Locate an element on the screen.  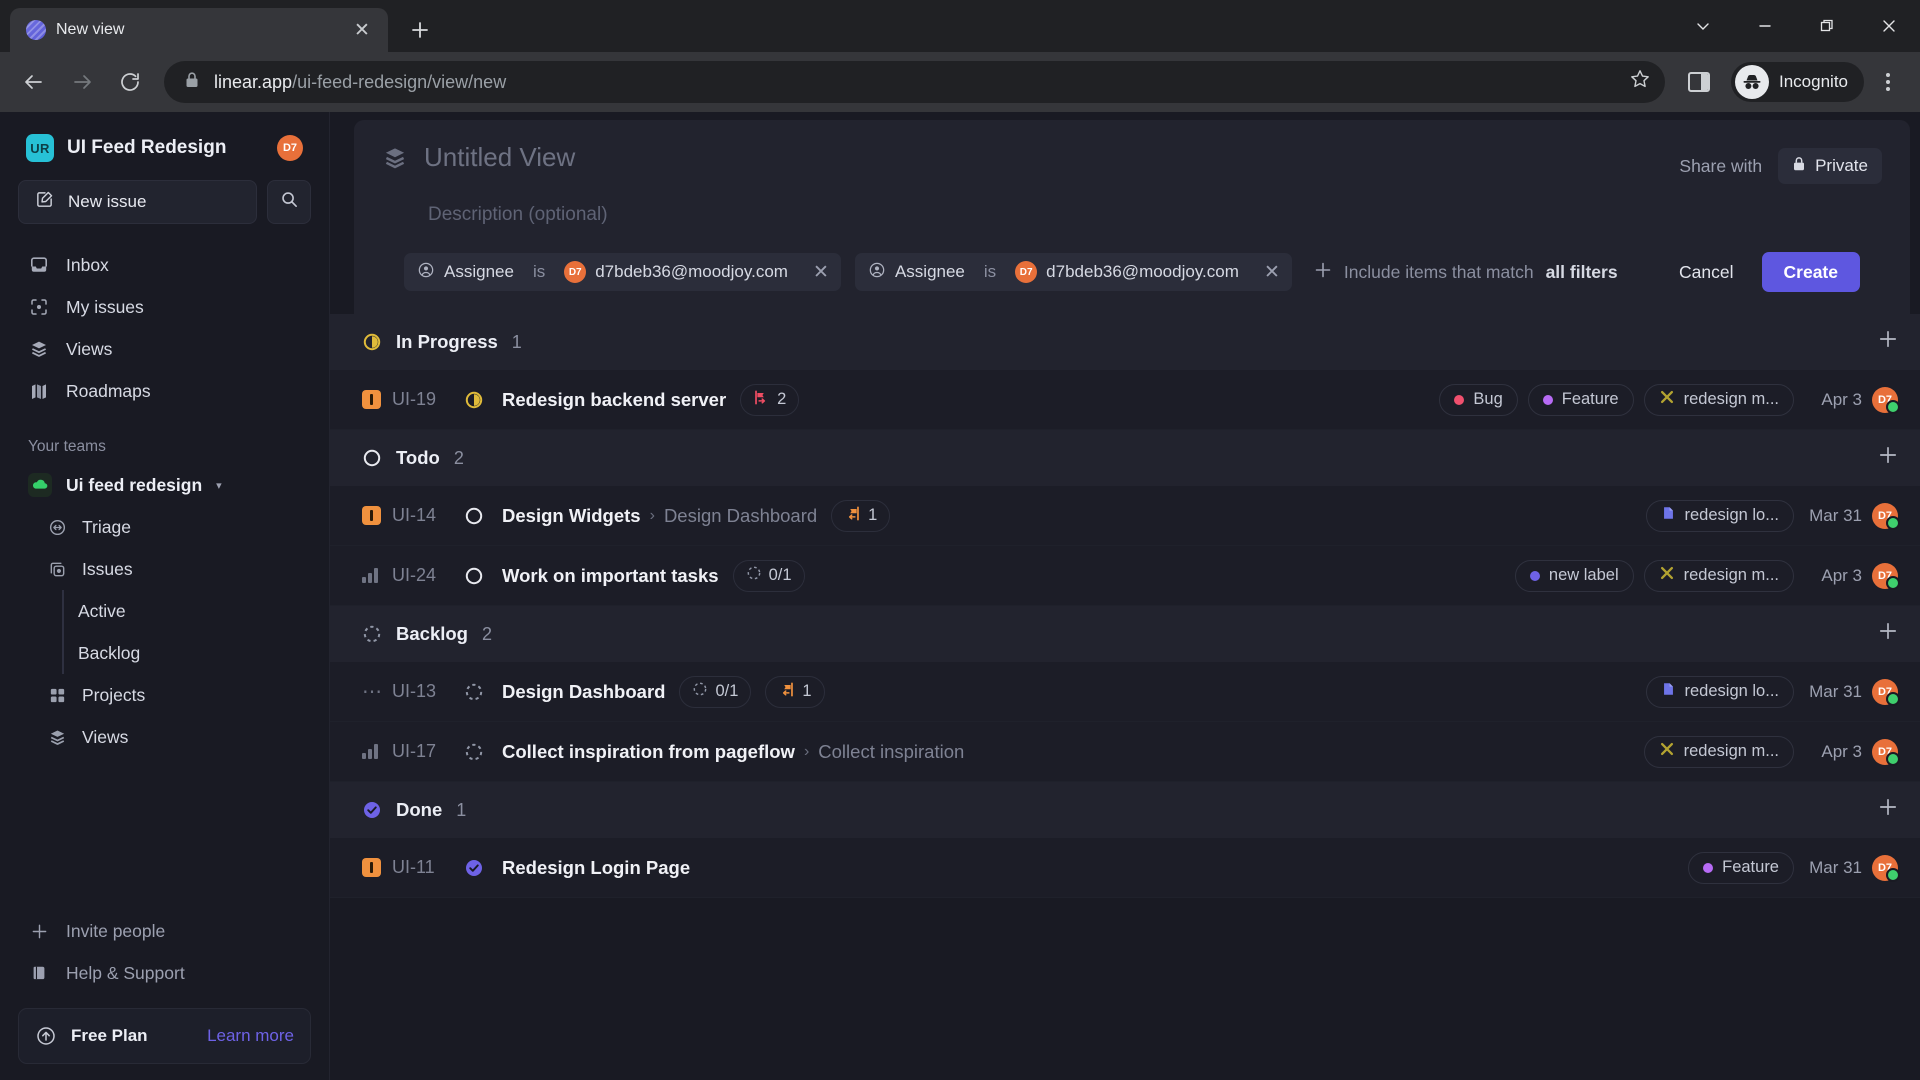
learn-more-link: Learn more is located at coordinates (250, 1036).